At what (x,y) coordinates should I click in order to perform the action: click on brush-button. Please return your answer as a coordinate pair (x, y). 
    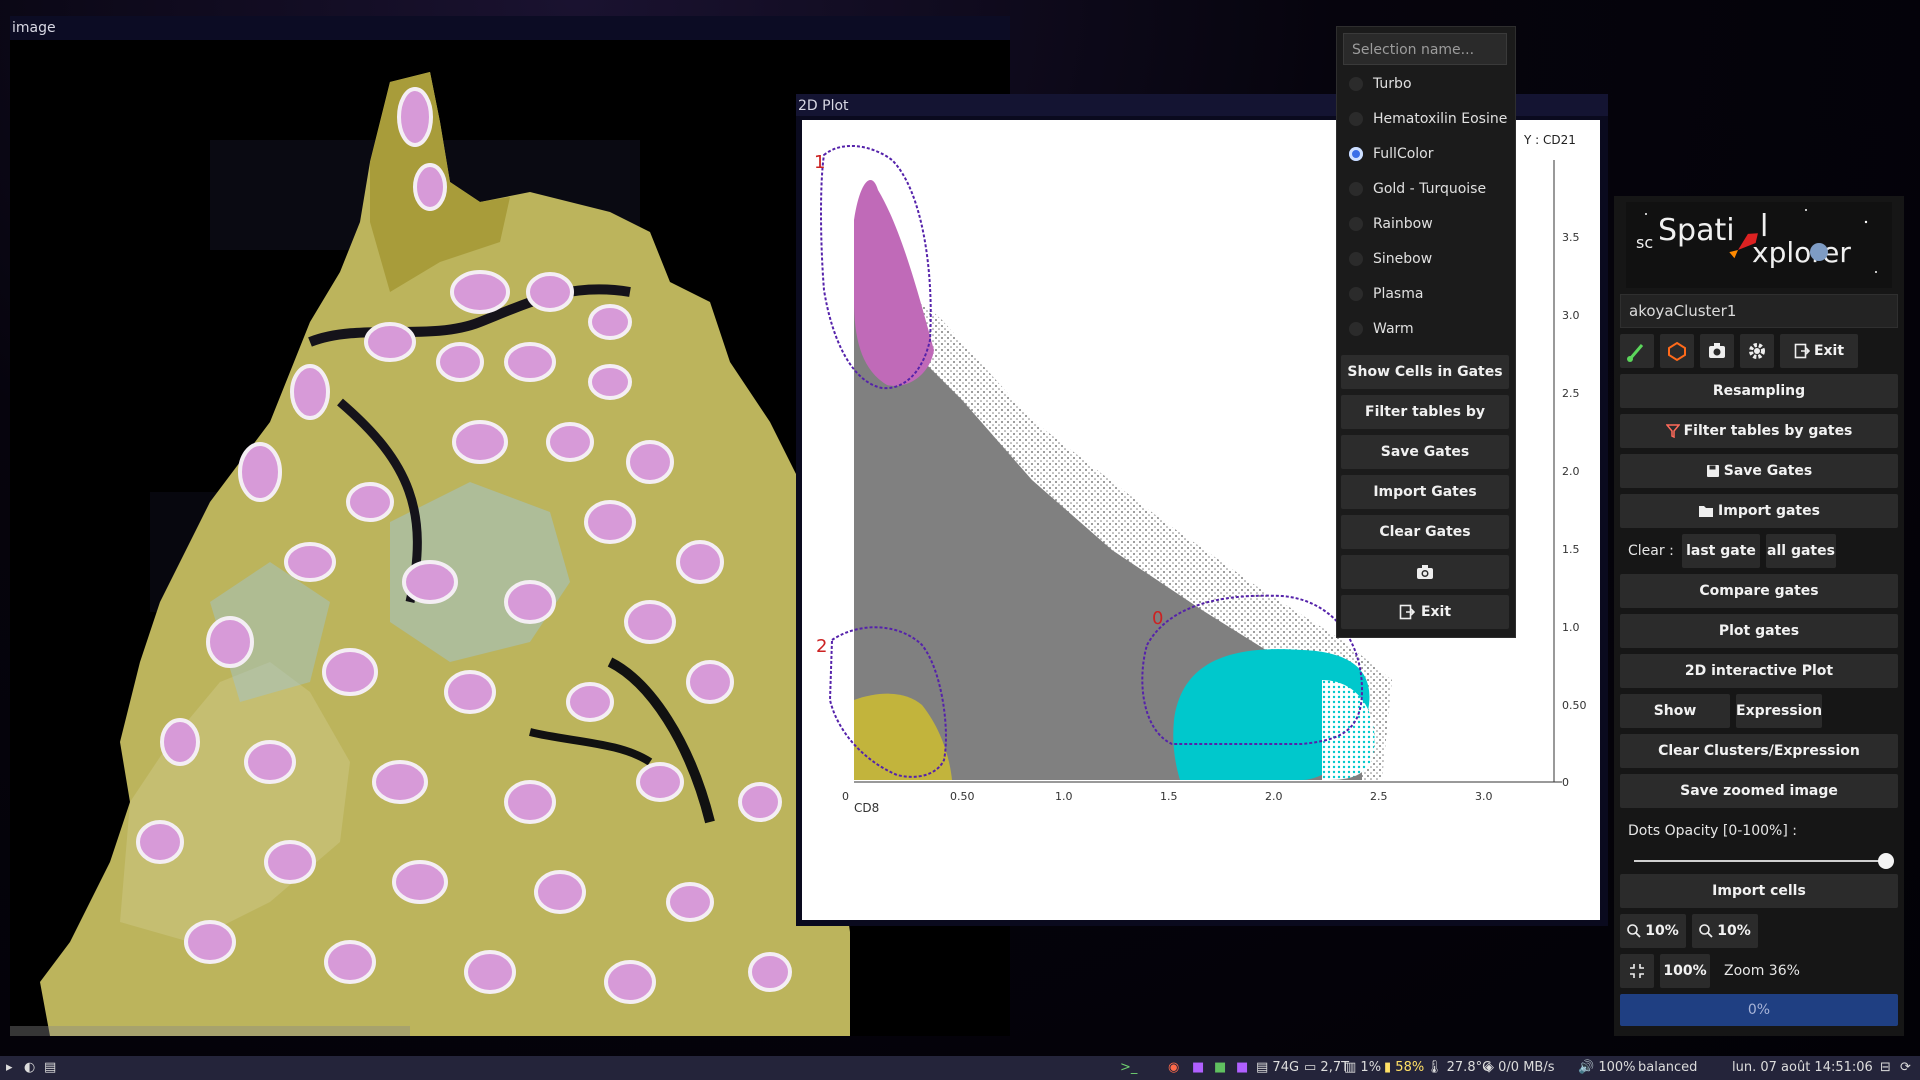
    Looking at the image, I should click on (1637, 351).